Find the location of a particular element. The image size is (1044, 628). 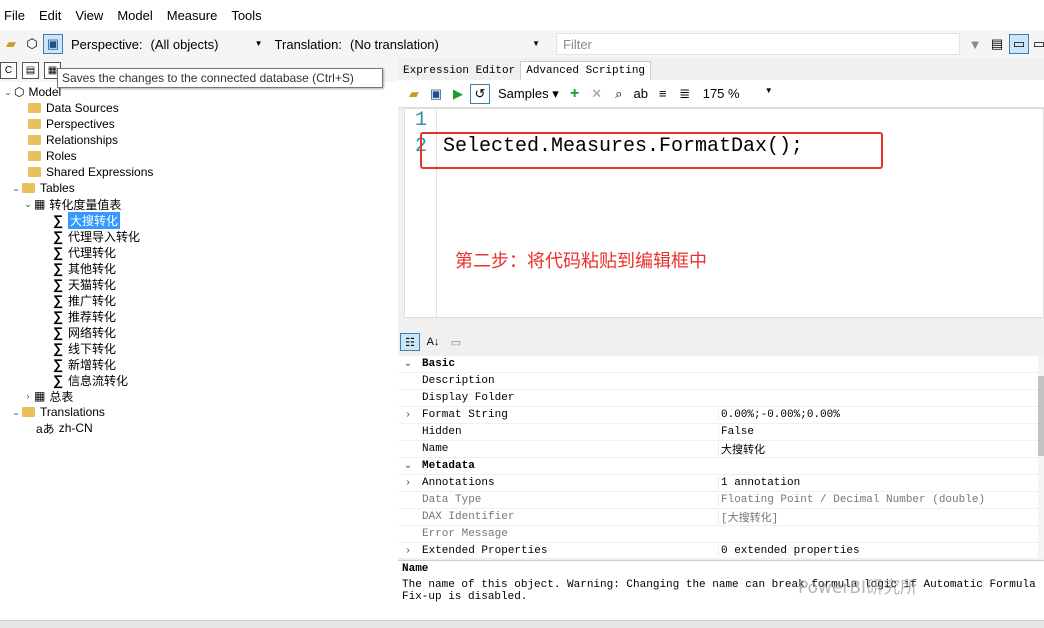

tree-measure: ∑ 信息流转化 is located at coordinates (89, 380).